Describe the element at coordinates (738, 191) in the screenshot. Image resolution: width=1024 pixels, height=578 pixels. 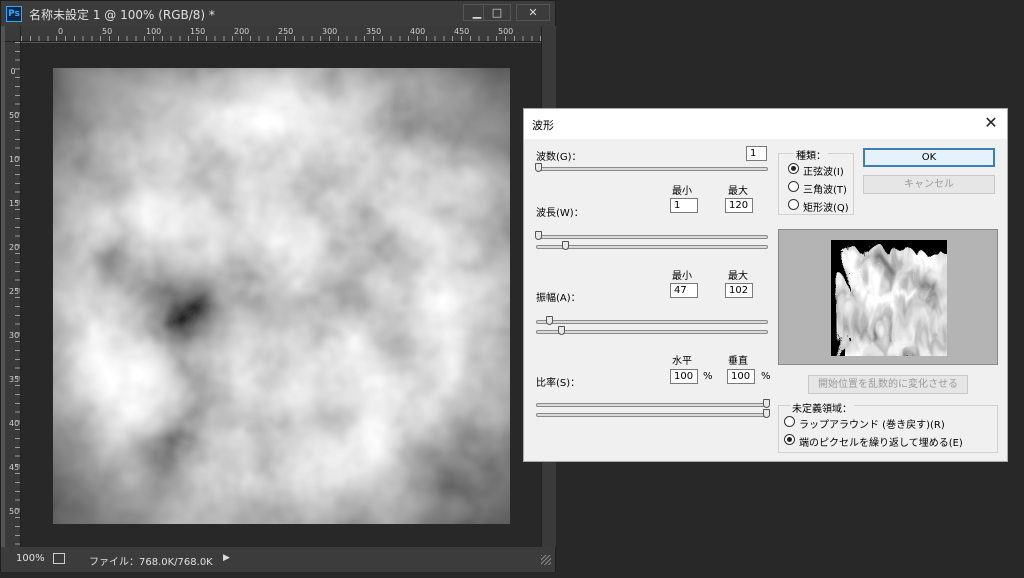
I see `wavelength-max-header: 最大` at that location.